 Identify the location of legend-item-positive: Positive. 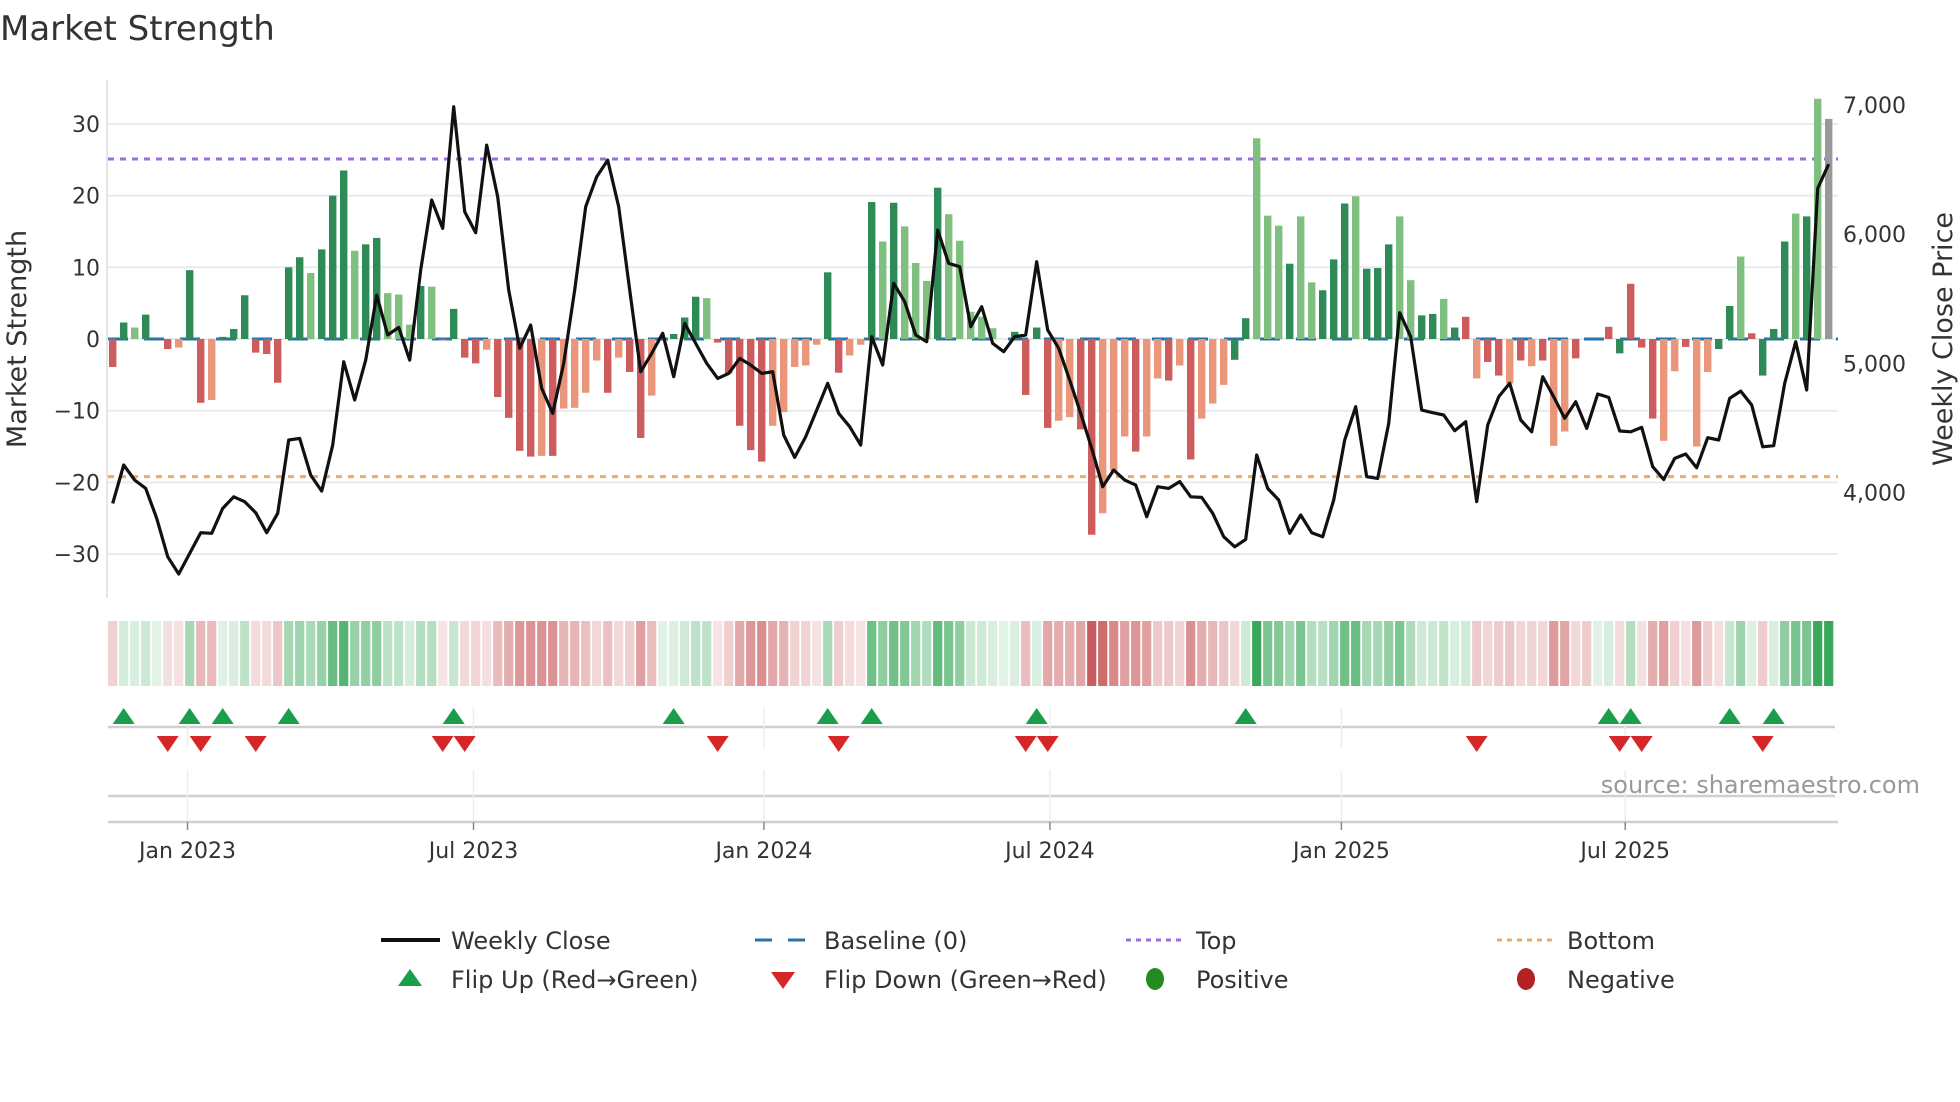
(1217, 980).